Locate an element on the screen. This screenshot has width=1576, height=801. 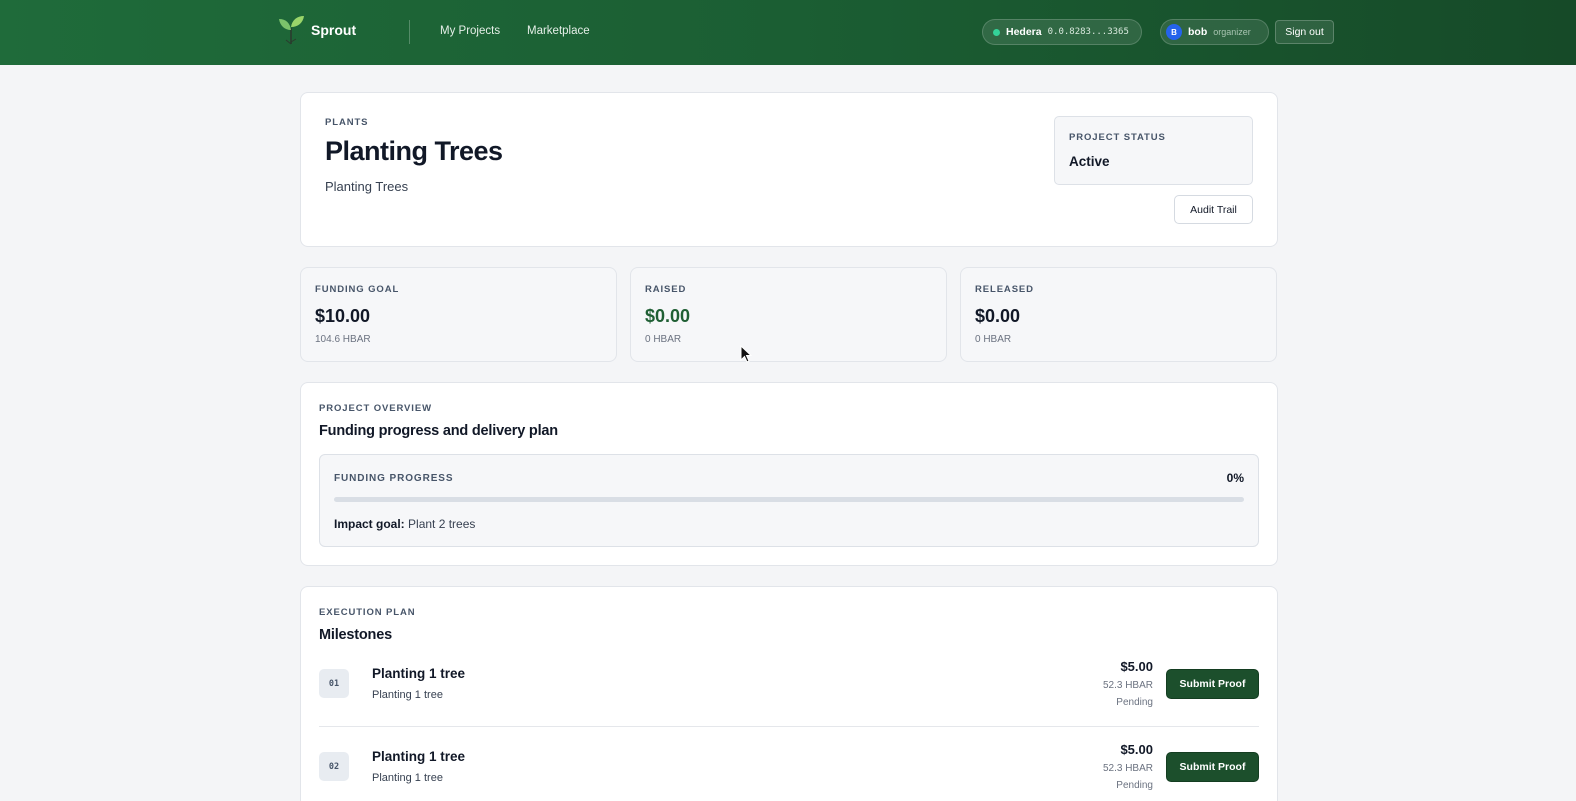
stat-funding-goal: FUNDING GOAL $10.00 104.6 HBAR is located at coordinates (458, 314).